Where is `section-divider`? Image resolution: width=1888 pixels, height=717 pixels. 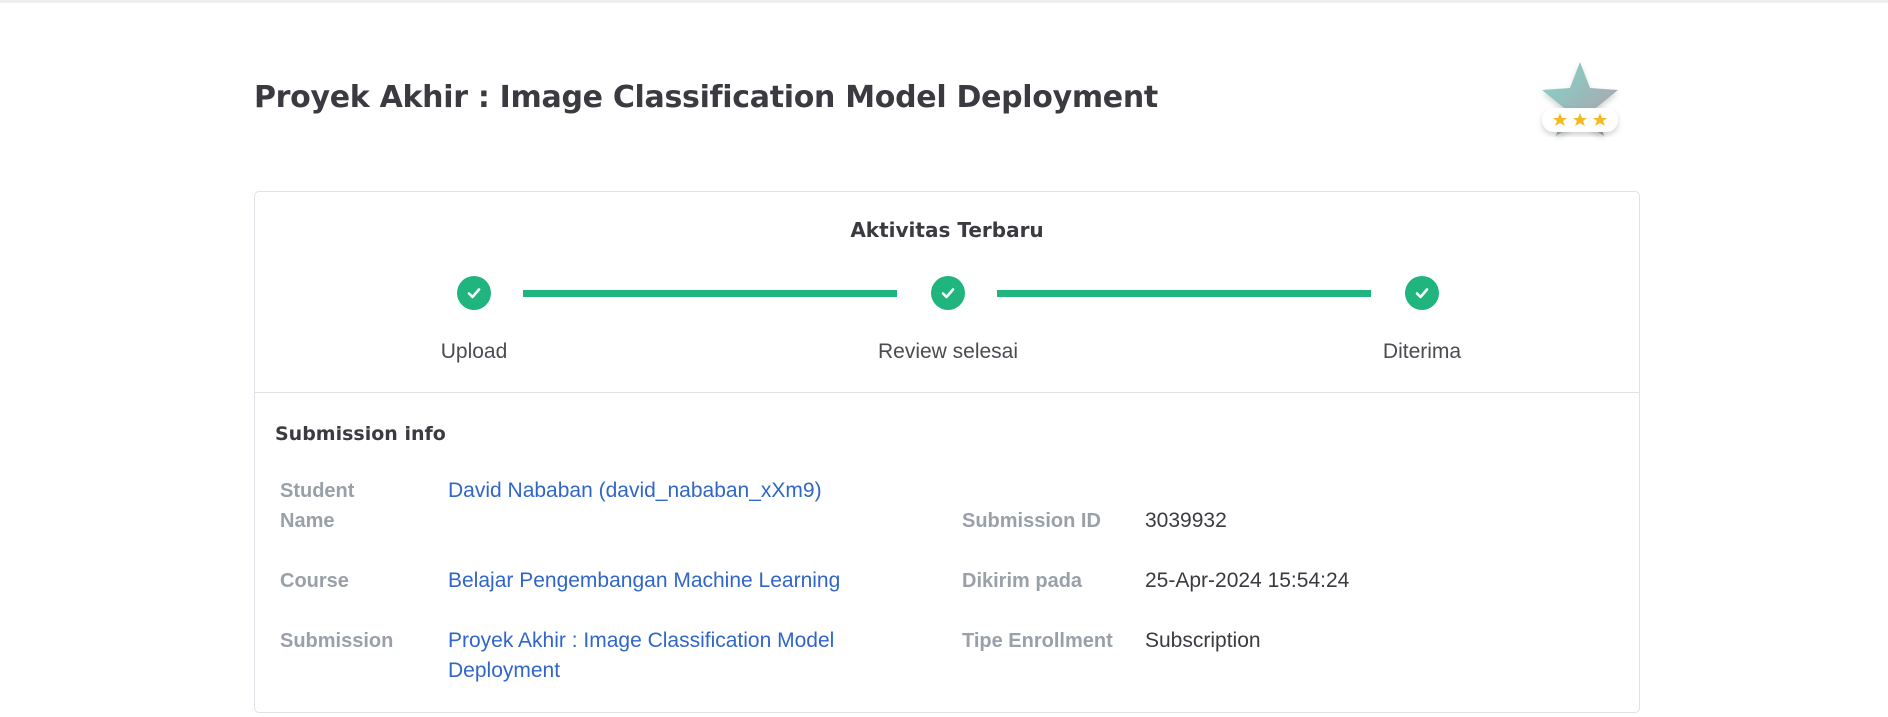
section-divider is located at coordinates (947, 392).